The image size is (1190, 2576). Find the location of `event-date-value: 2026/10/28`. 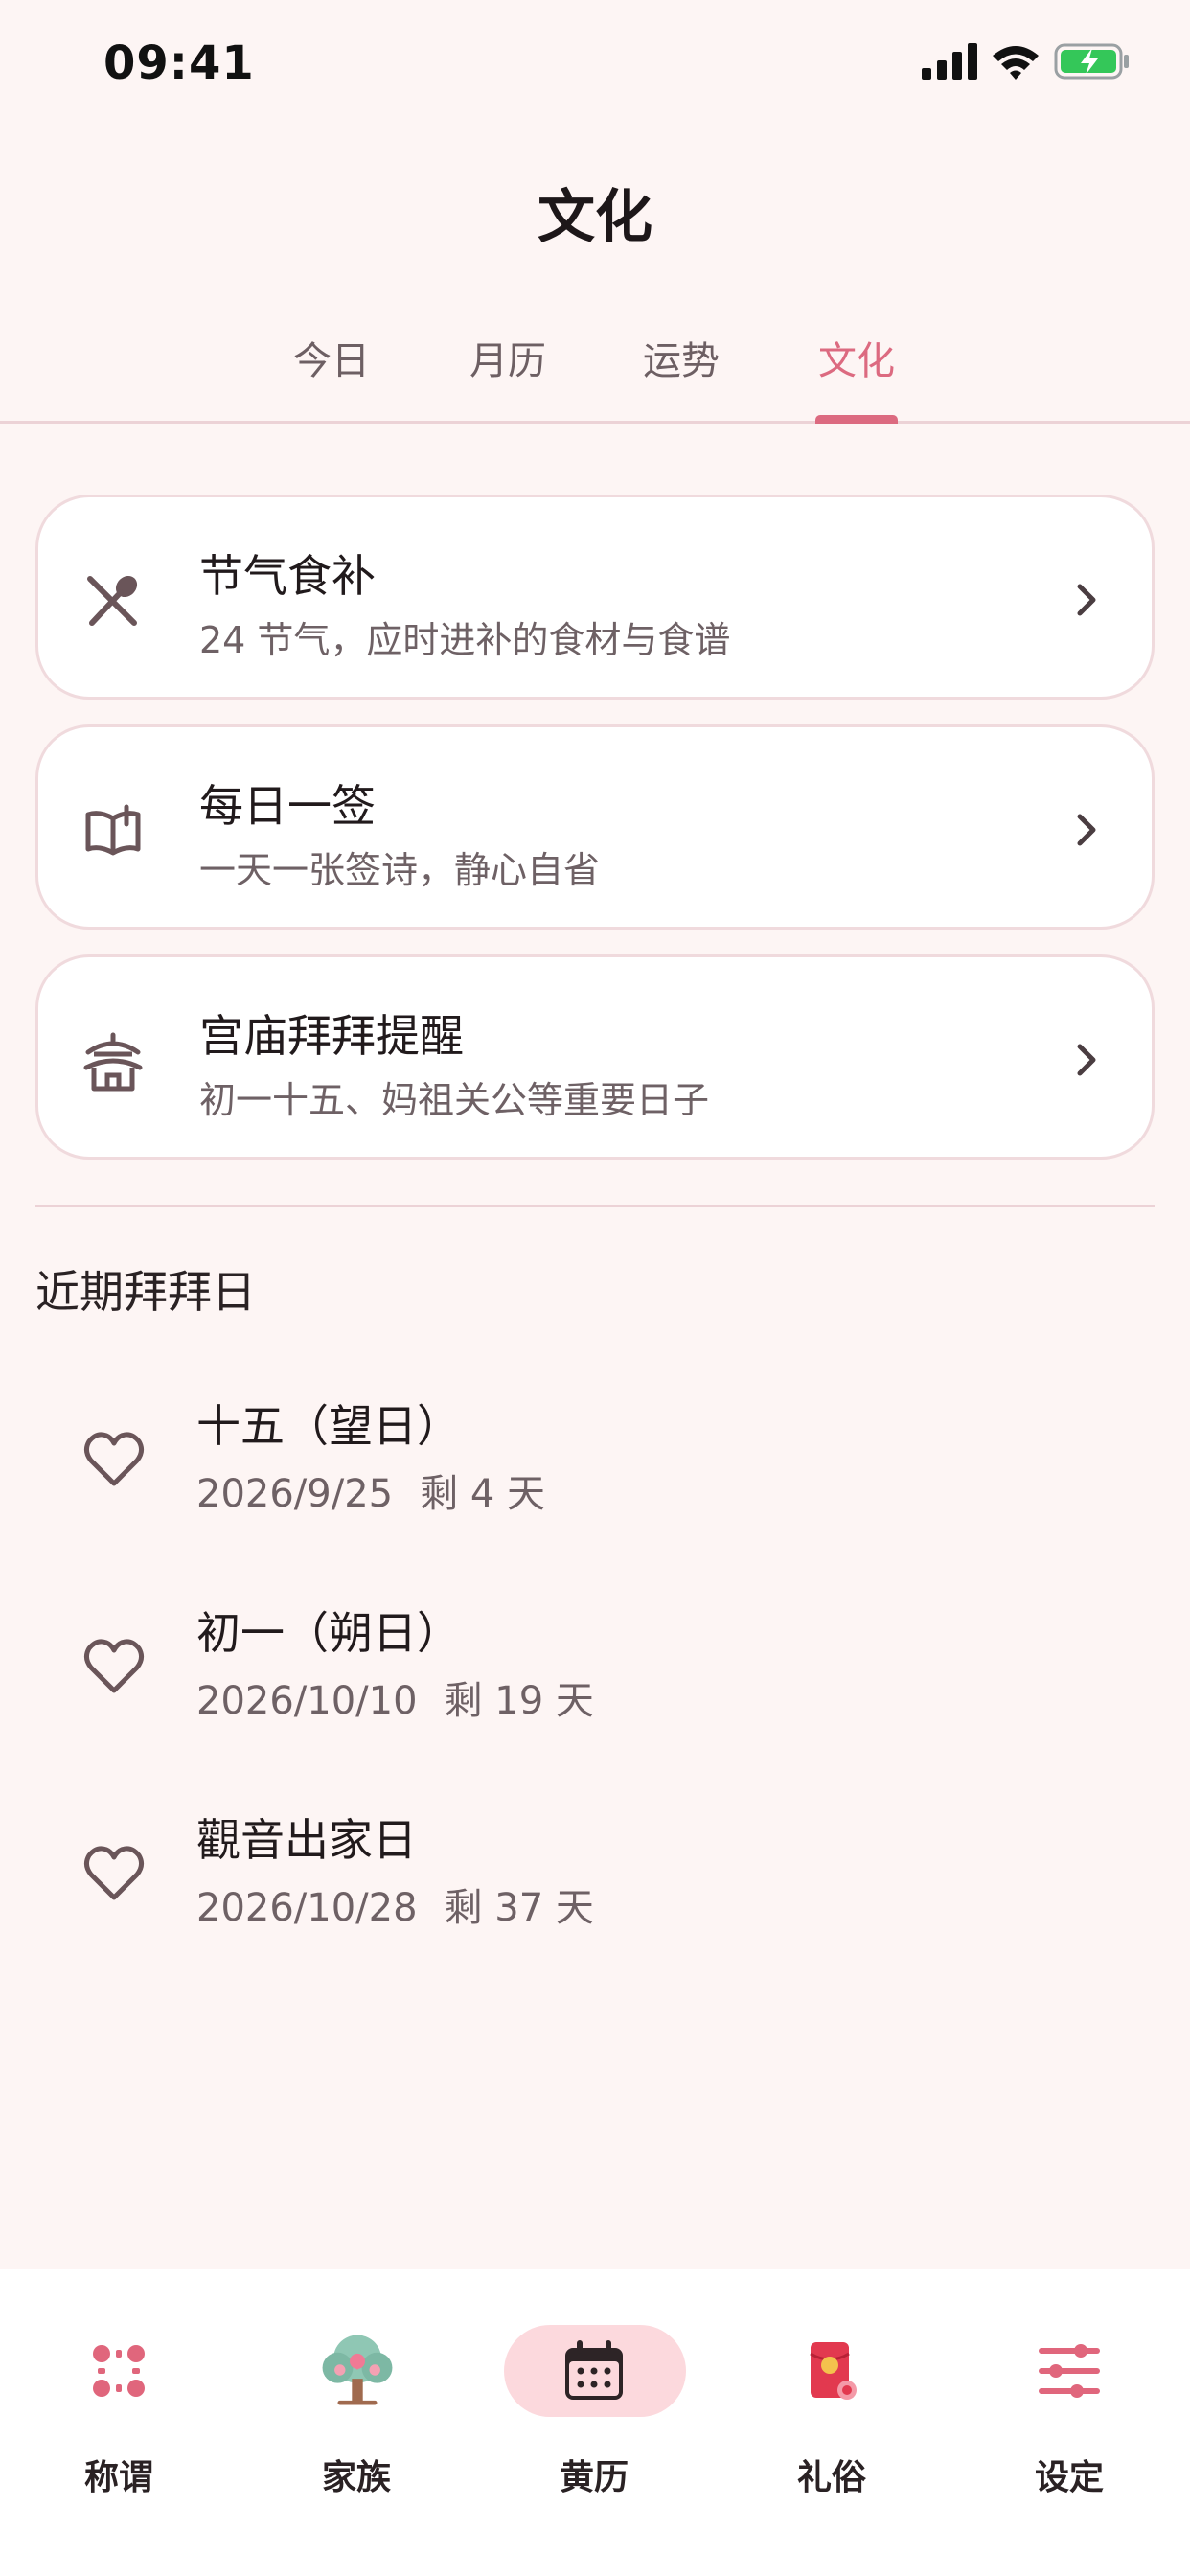

event-date-value: 2026/10/28 is located at coordinates (307, 1908).